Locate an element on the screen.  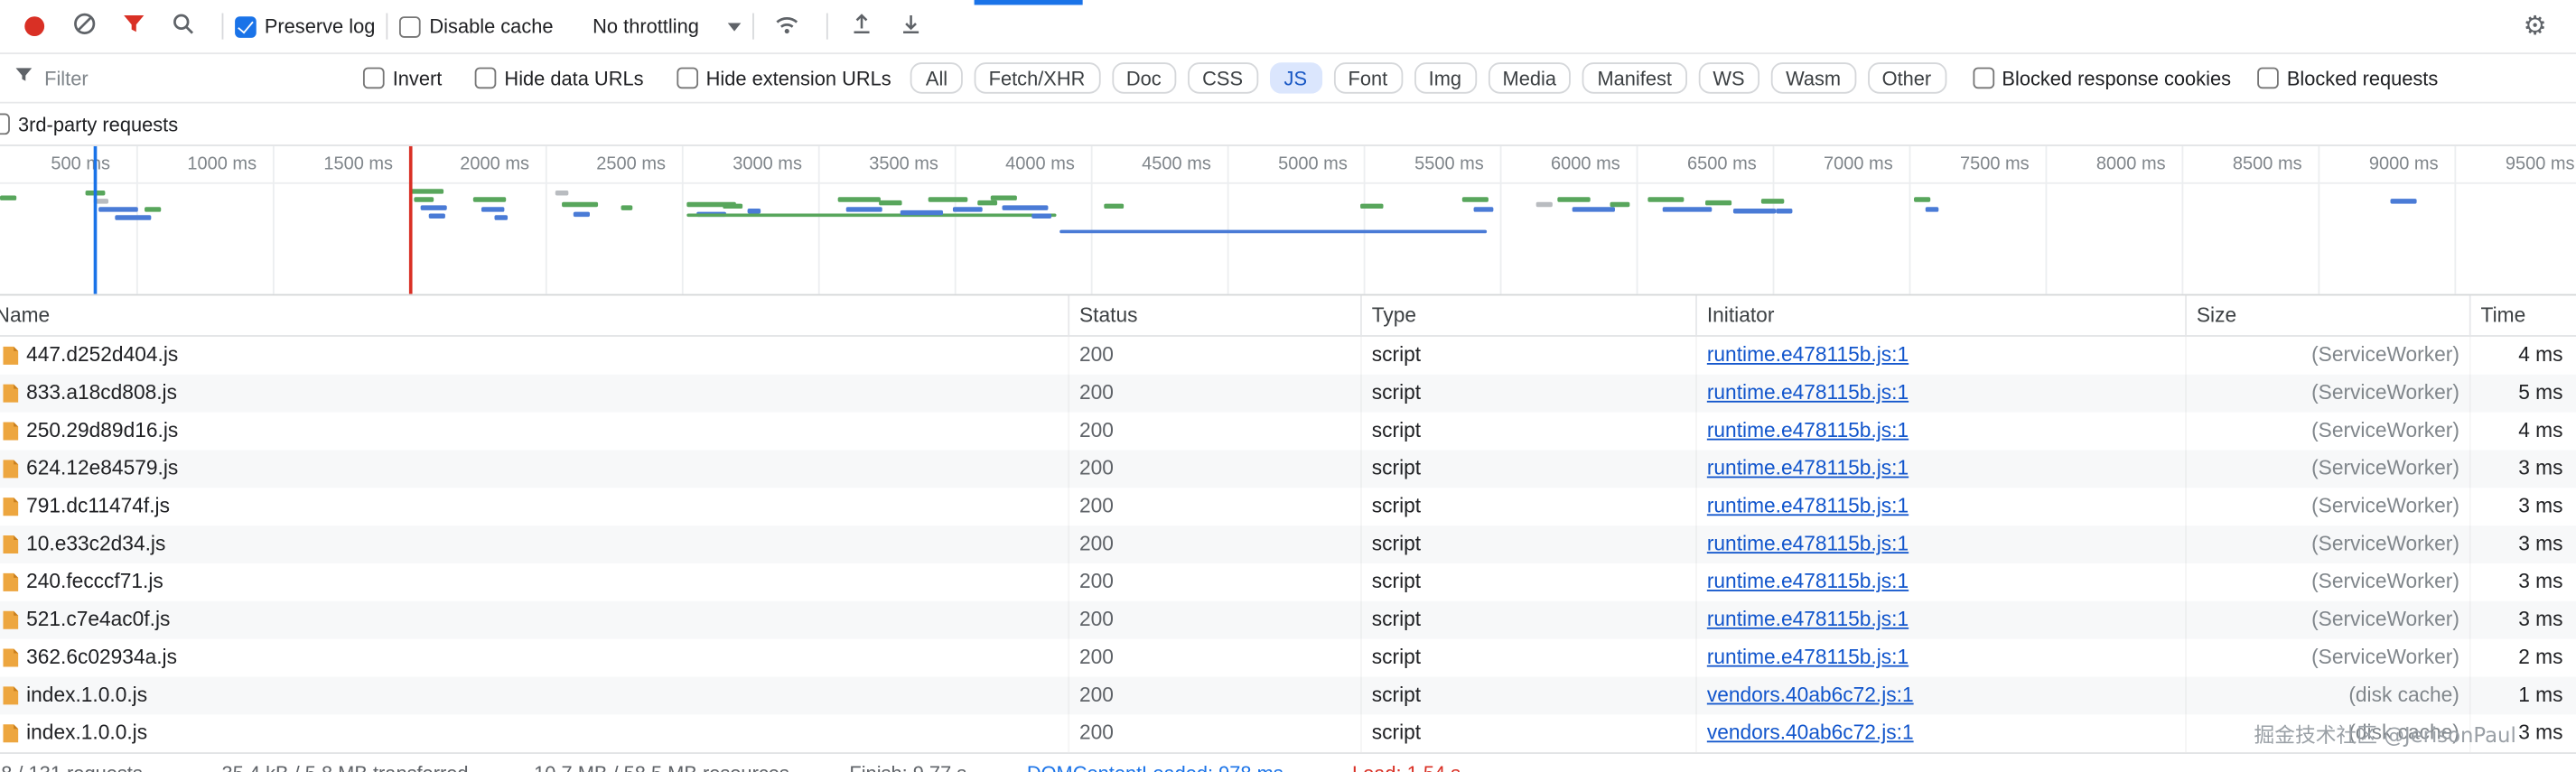
import-har-button is located at coordinates (861, 26).